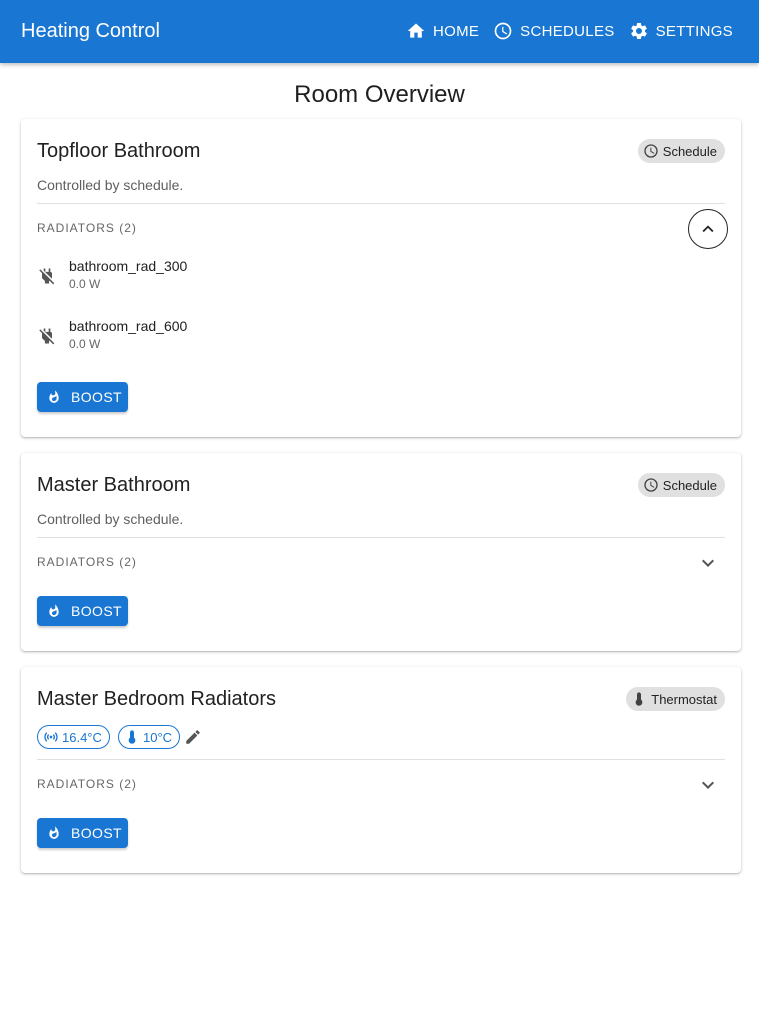  I want to click on room-name: Master Bathroom, so click(114, 485).